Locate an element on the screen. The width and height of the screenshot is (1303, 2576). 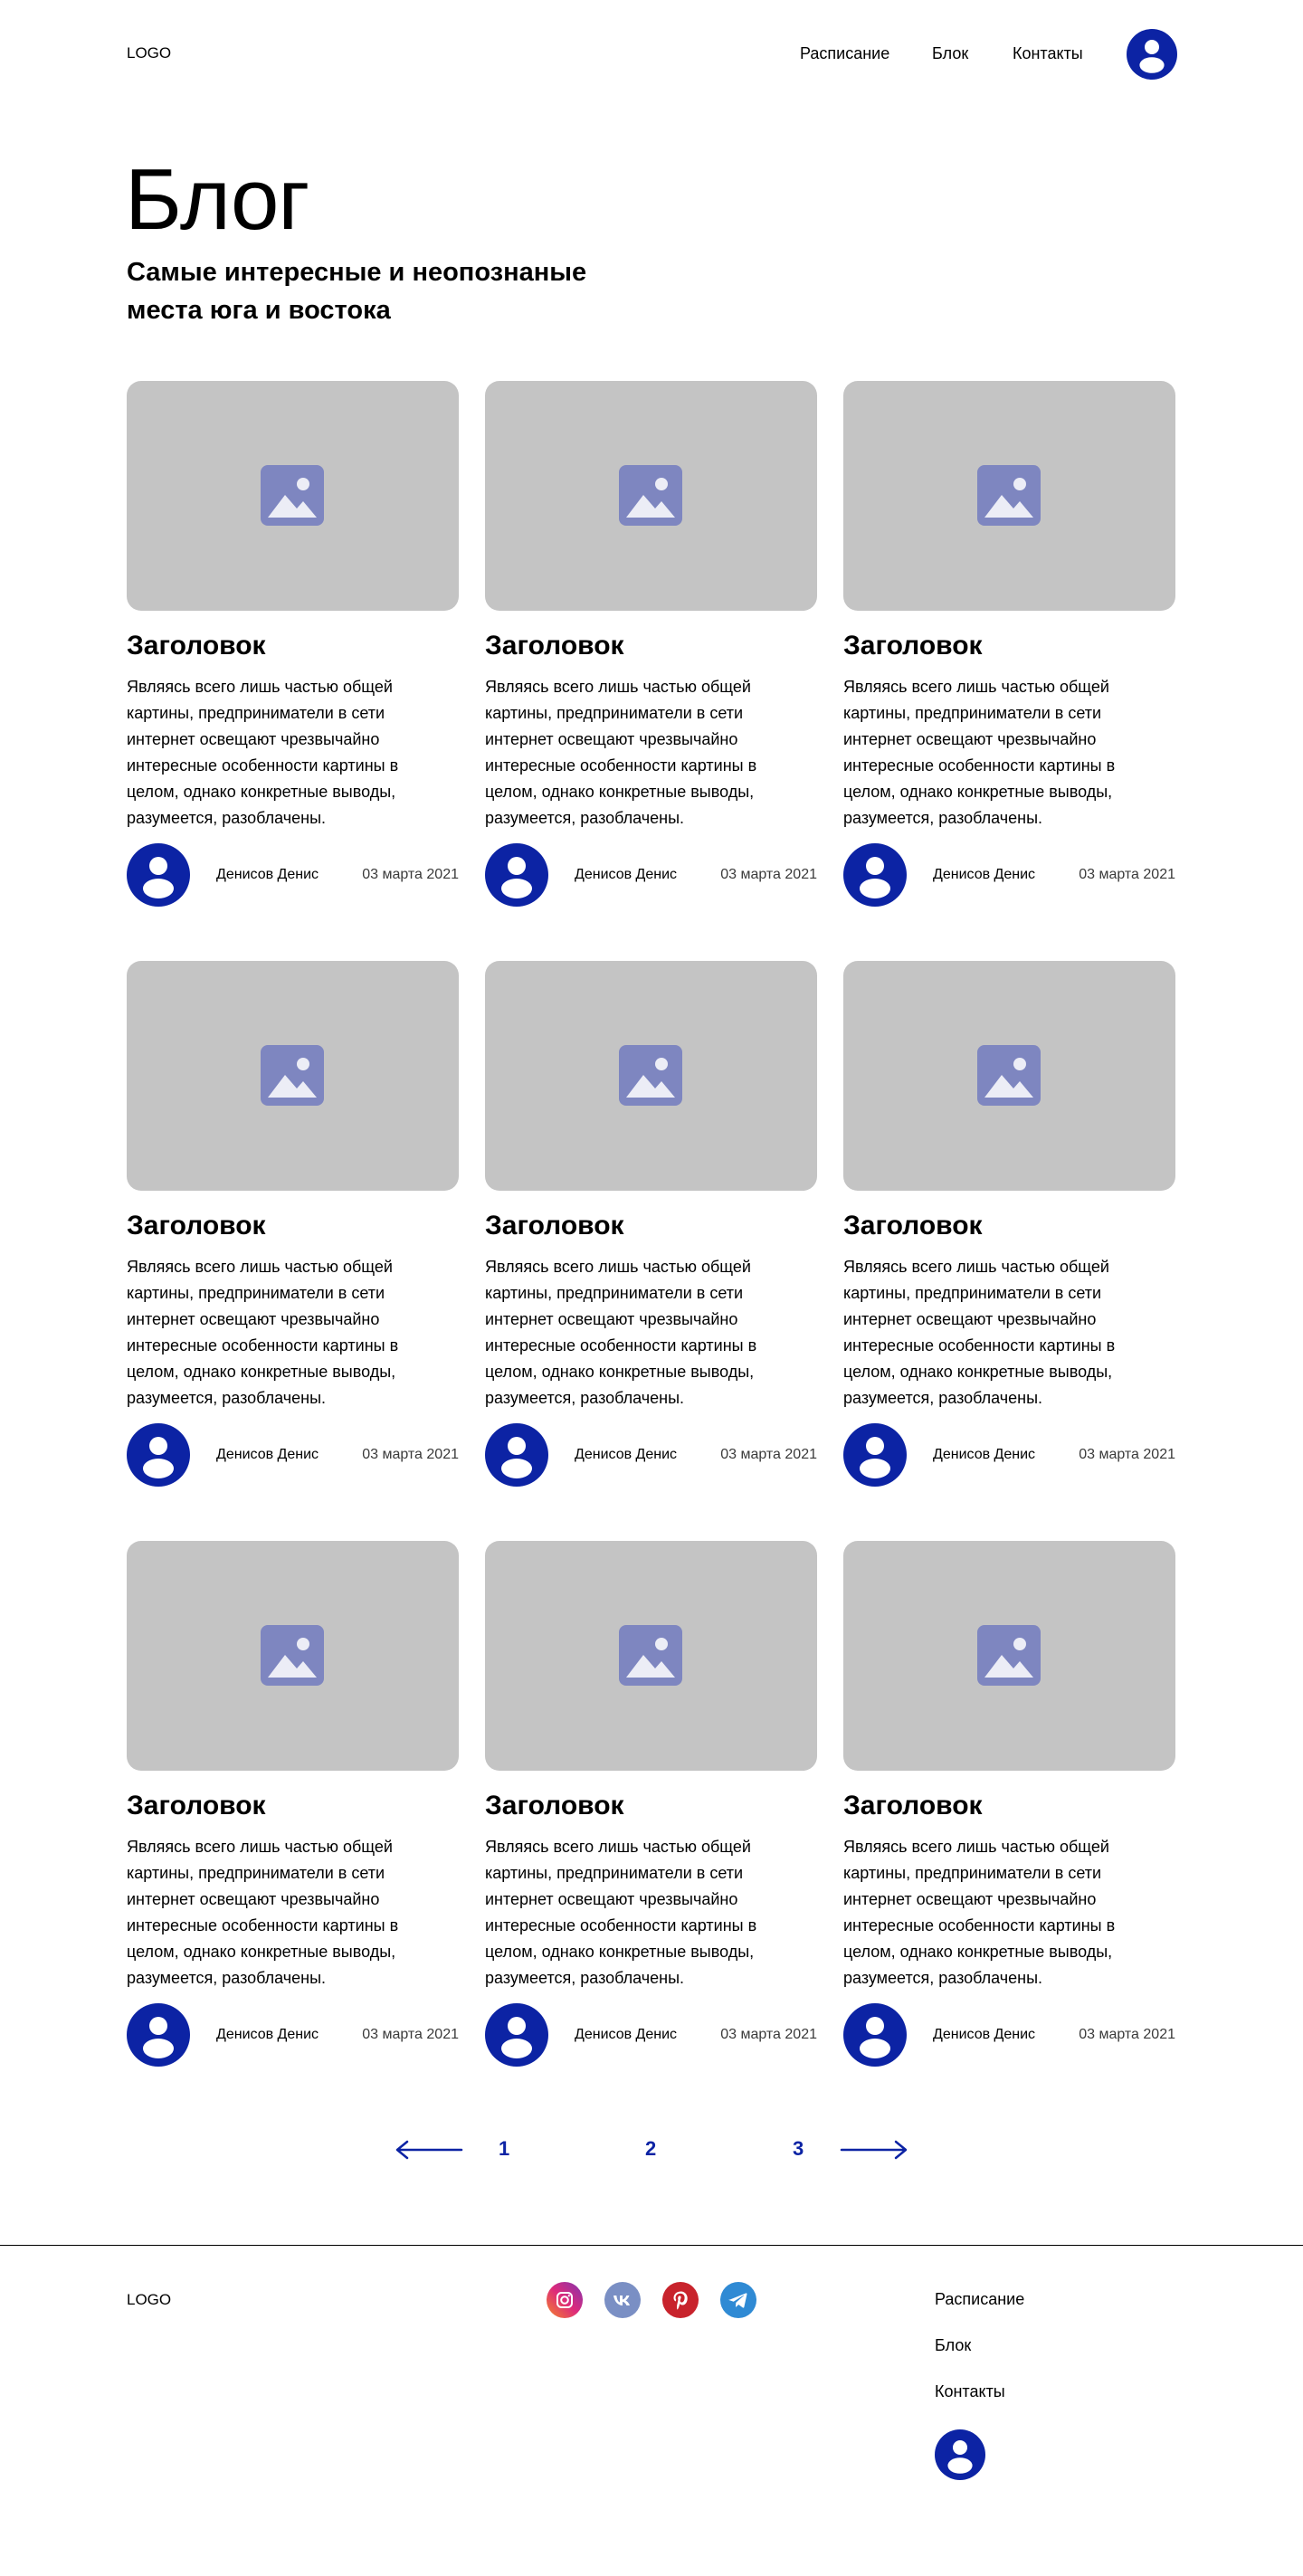
page-2-button: 2 is located at coordinates (650, 2149).